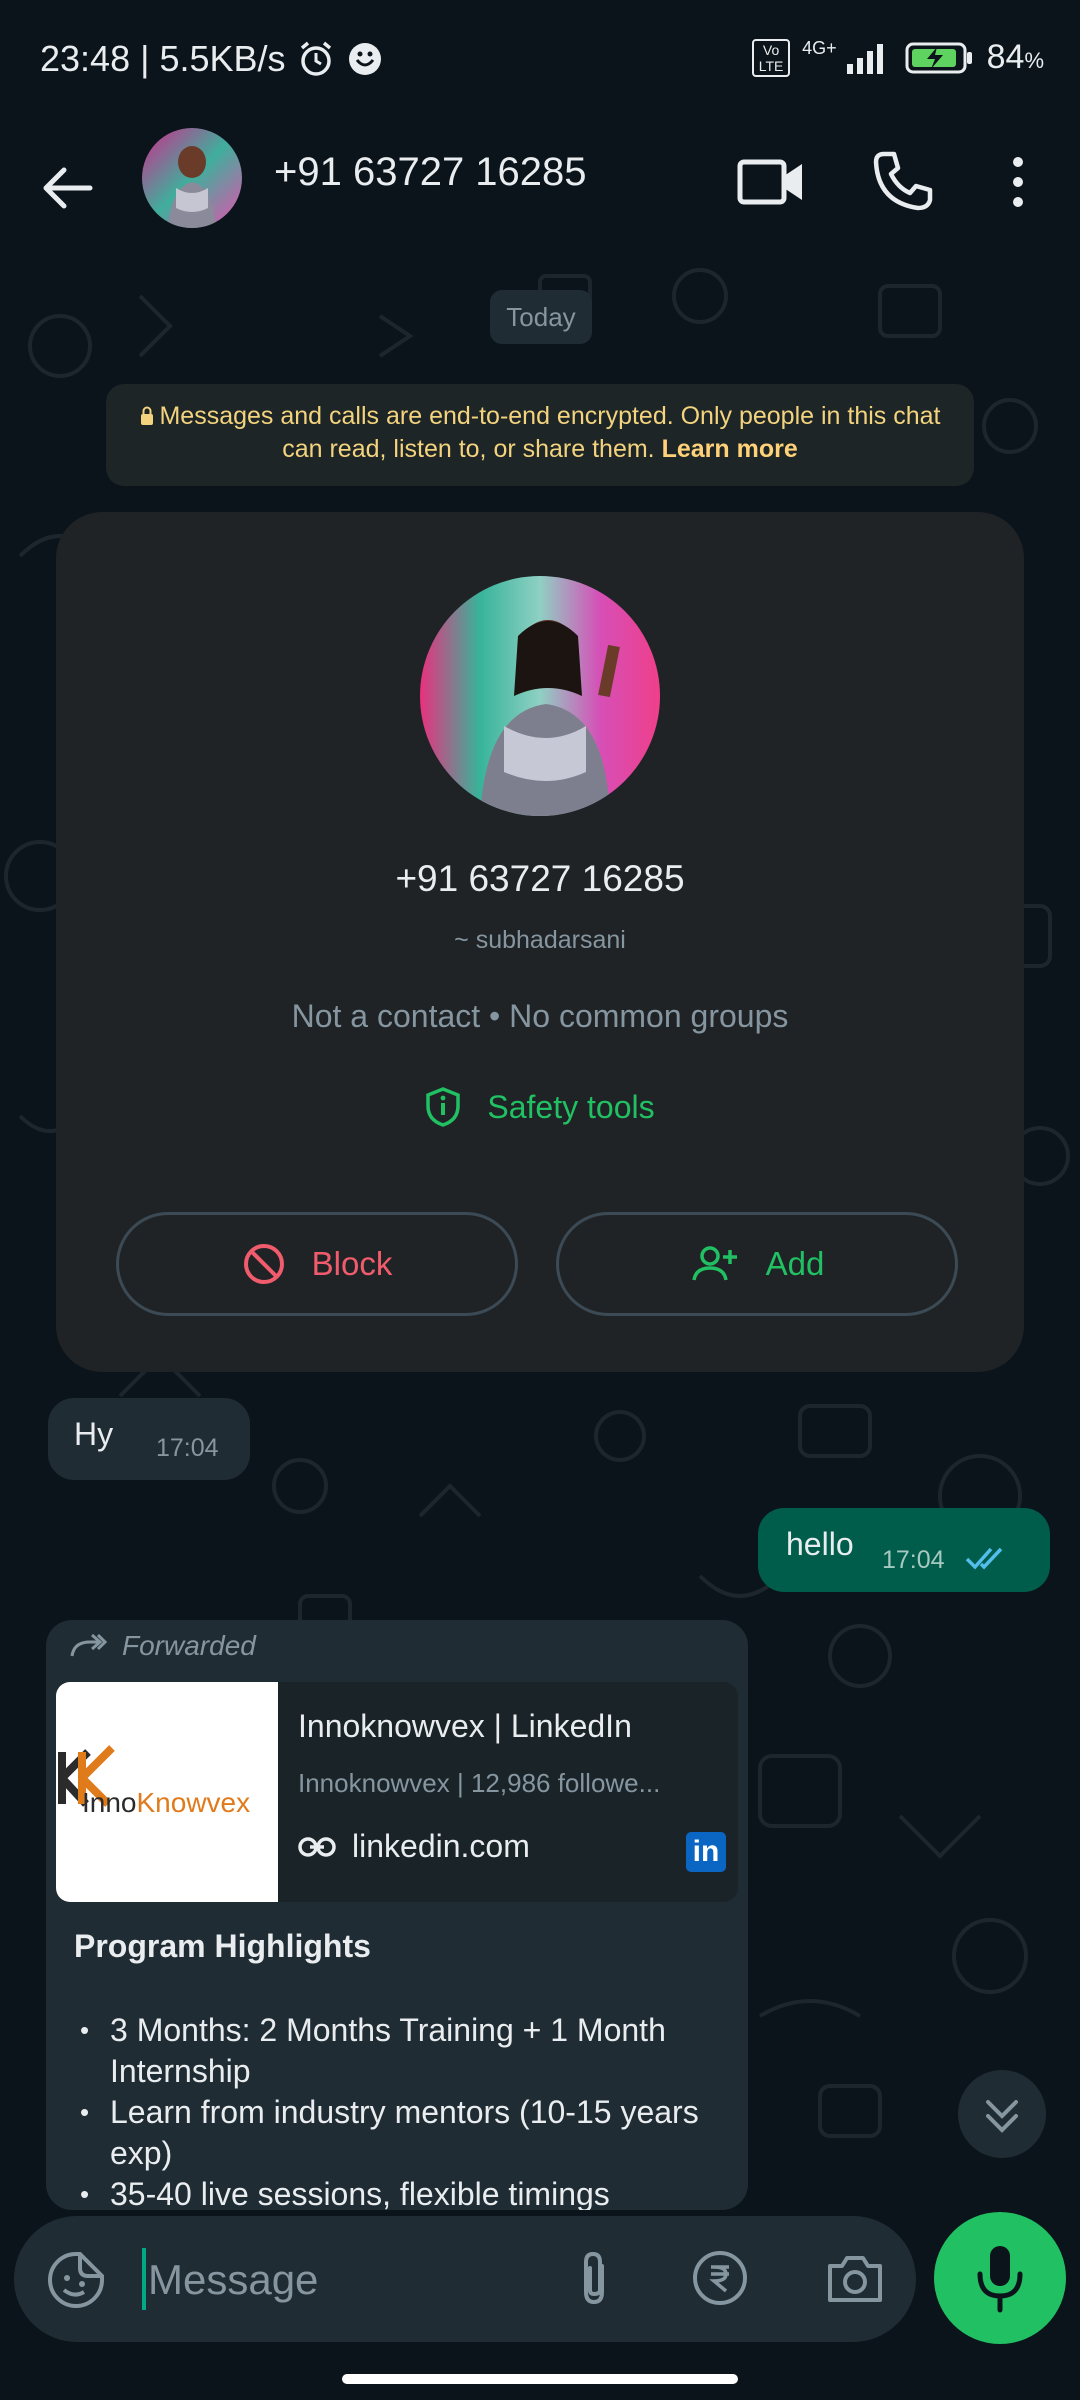  Describe the element at coordinates (76, 2280) in the screenshot. I see `sticker-icon` at that location.